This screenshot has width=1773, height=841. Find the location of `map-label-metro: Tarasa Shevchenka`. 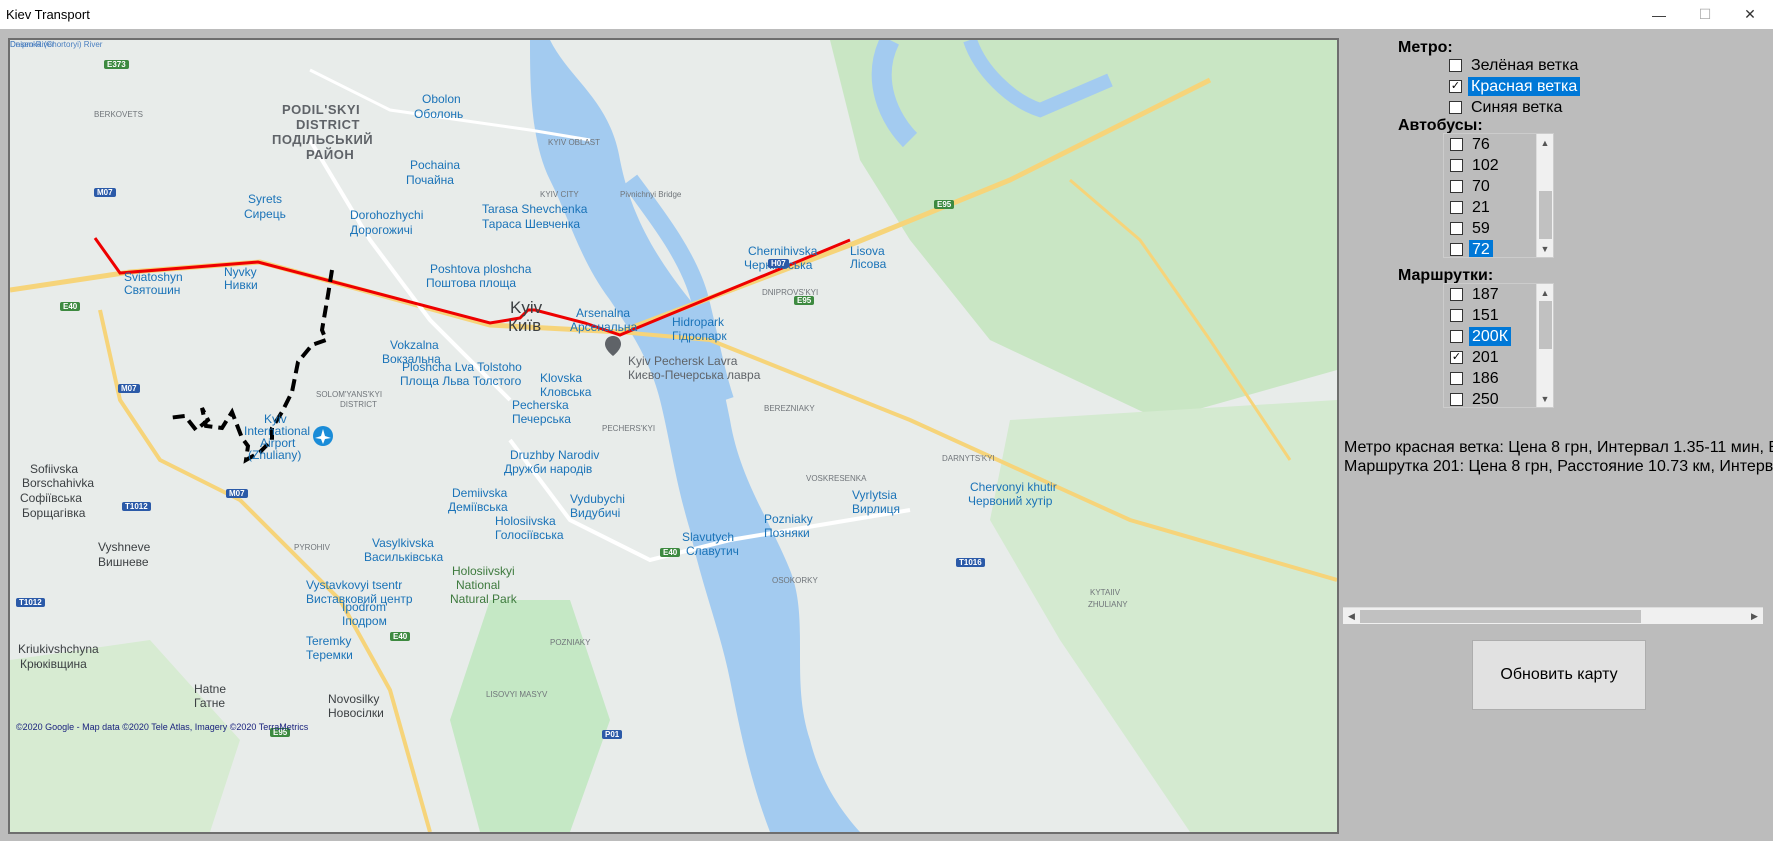

map-label-metro: Tarasa Shevchenka is located at coordinates (535, 209).